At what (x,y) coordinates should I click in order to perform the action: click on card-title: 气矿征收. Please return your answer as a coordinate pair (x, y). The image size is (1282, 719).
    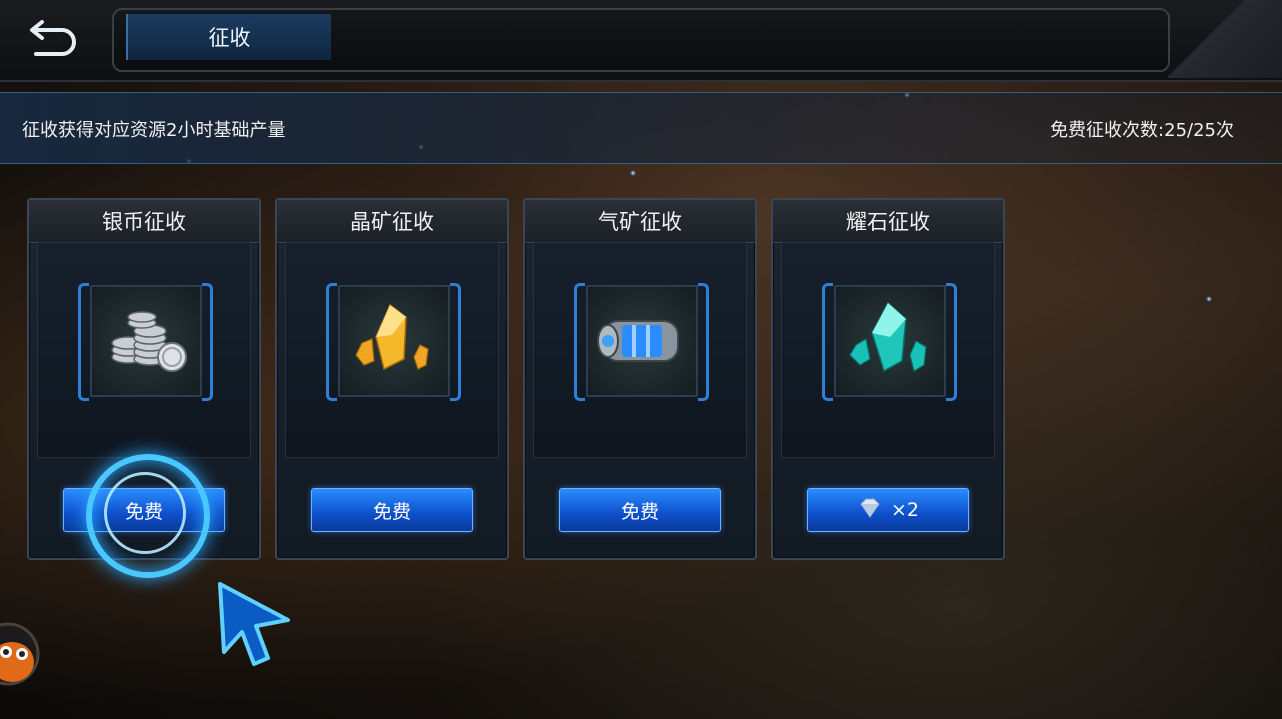
    Looking at the image, I should click on (640, 221).